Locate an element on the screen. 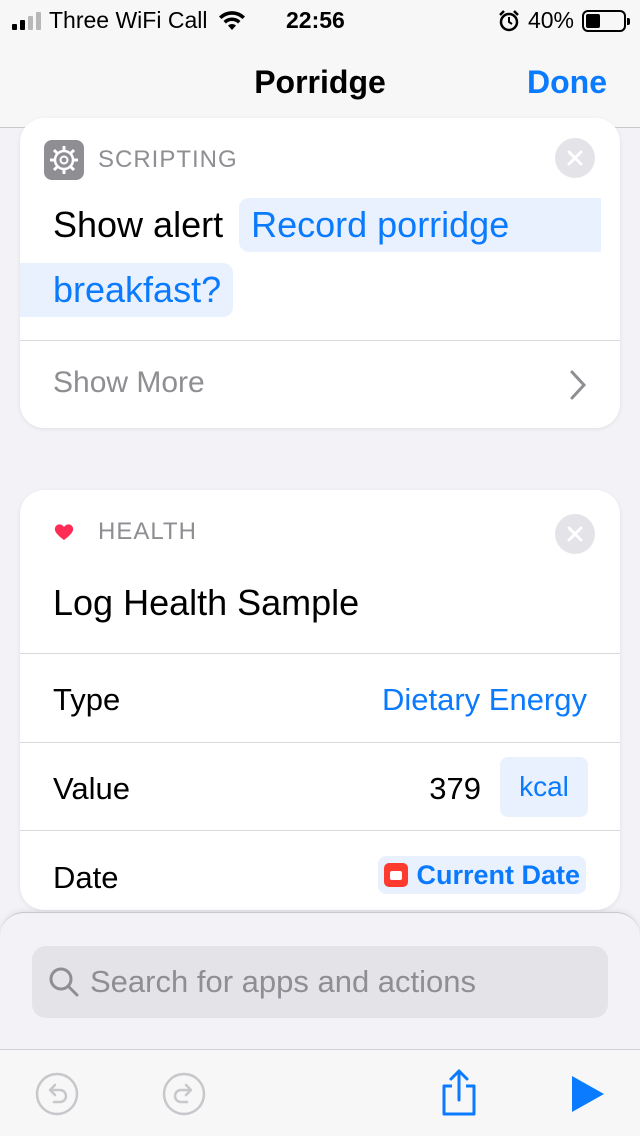 This screenshot has height=1136, width=640. done-button: Done is located at coordinates (567, 82).